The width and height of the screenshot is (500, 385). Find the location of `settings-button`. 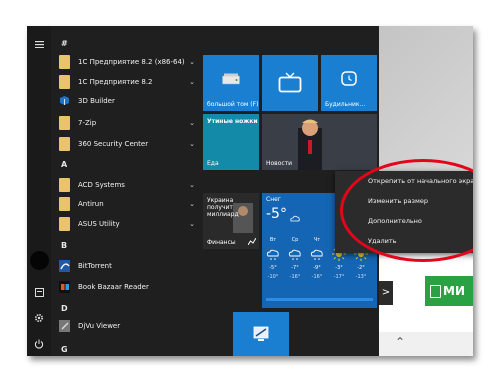

settings-button is located at coordinates (39, 318).